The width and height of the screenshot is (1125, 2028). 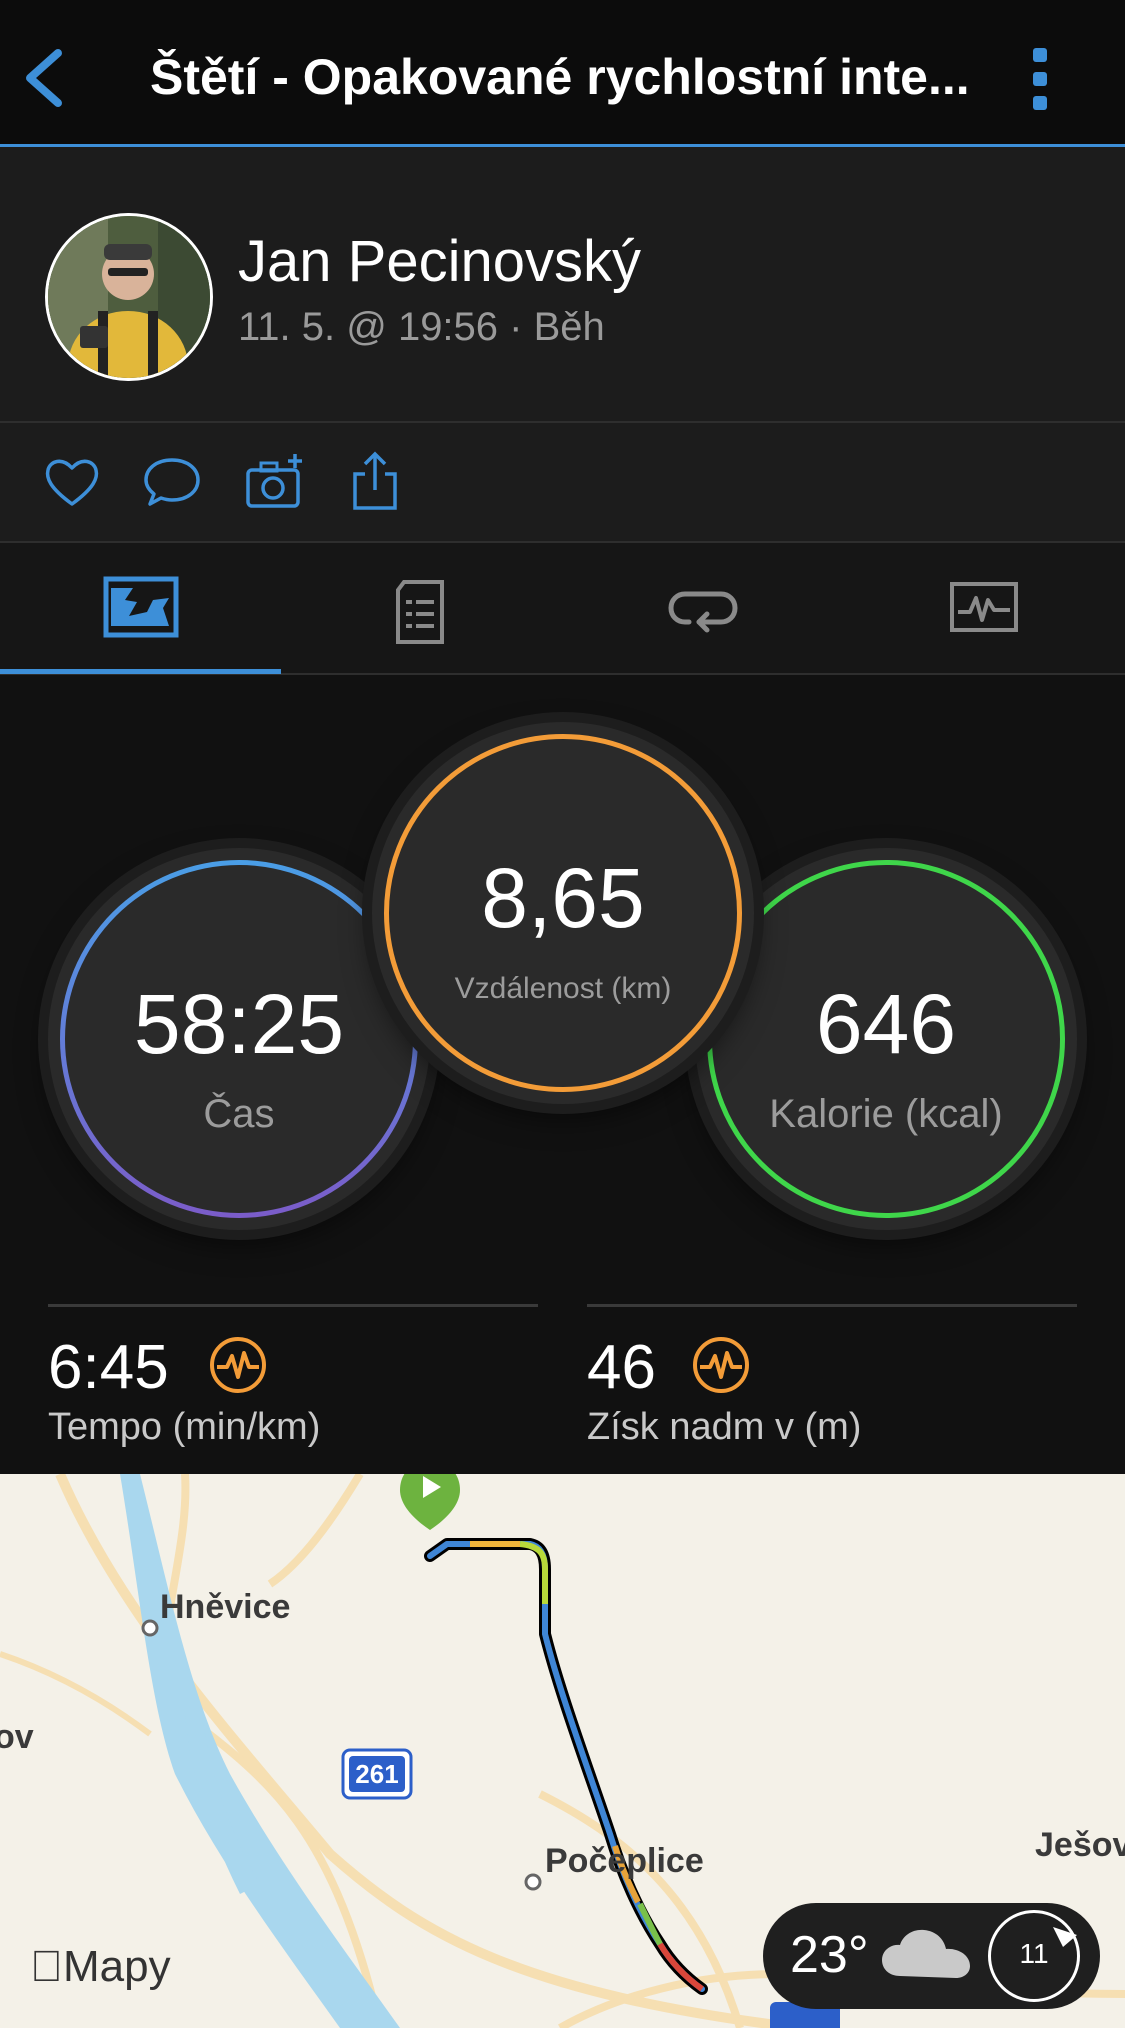 I want to click on temperature: 23°, so click(x=829, y=1955).